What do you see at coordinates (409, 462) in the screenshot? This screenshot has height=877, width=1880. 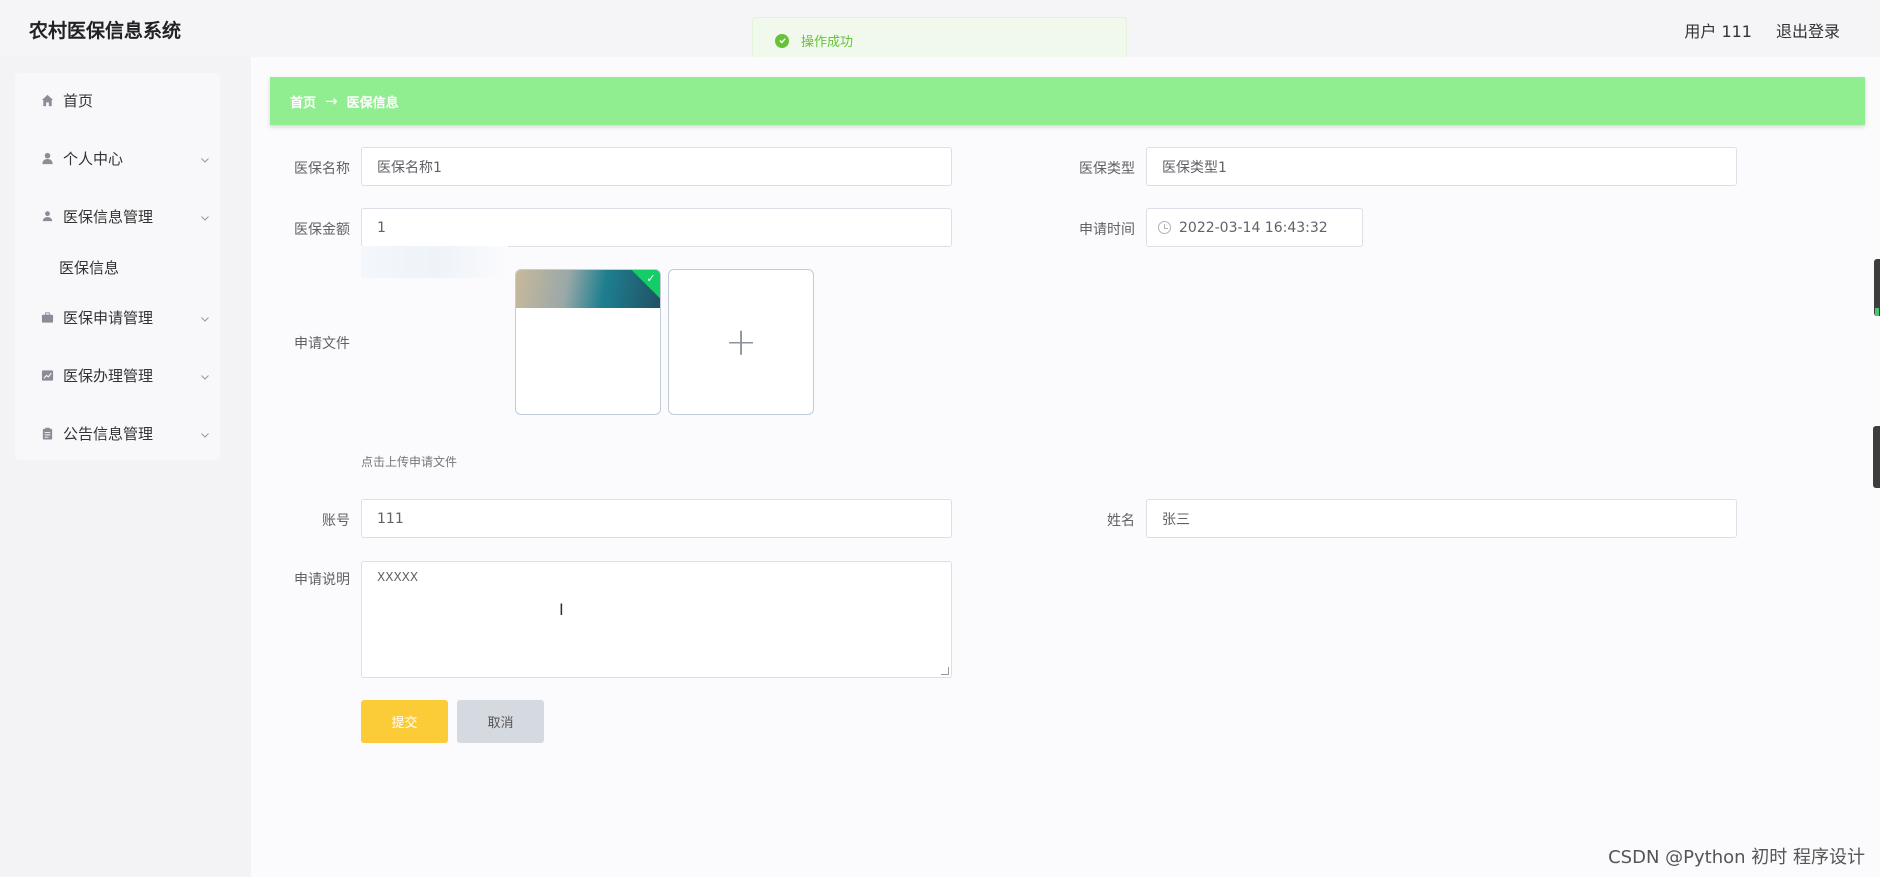 I see `upload-tip: 点击上传申请文件` at bounding box center [409, 462].